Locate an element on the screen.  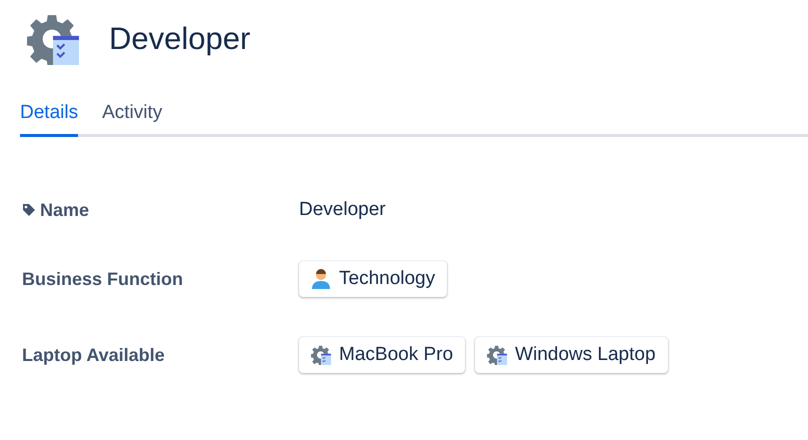
chip-link: MacBook Pro is located at coordinates (382, 355).